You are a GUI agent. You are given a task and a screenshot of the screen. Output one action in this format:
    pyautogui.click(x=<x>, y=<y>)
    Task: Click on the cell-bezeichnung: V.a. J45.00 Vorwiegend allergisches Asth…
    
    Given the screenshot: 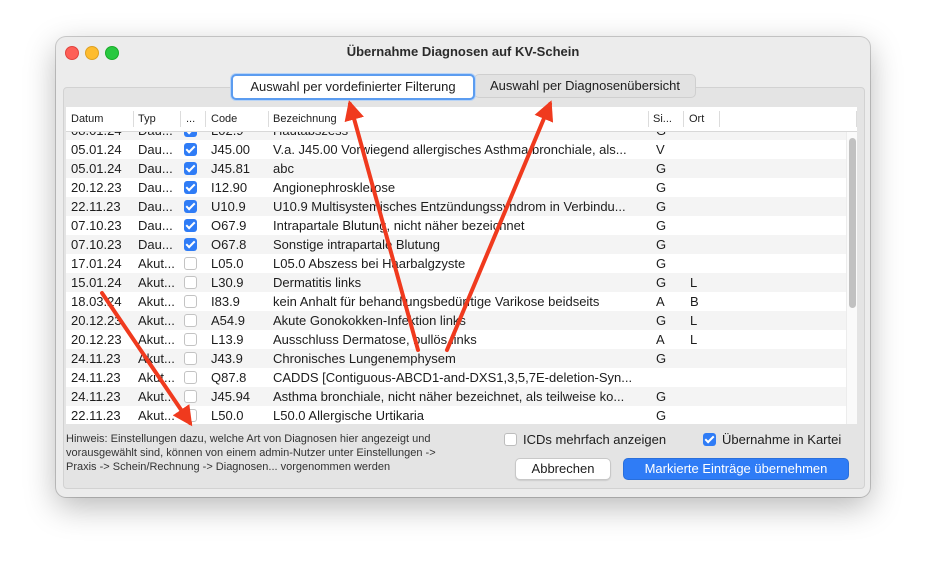 What is the action you would take?
    pyautogui.click(x=450, y=149)
    